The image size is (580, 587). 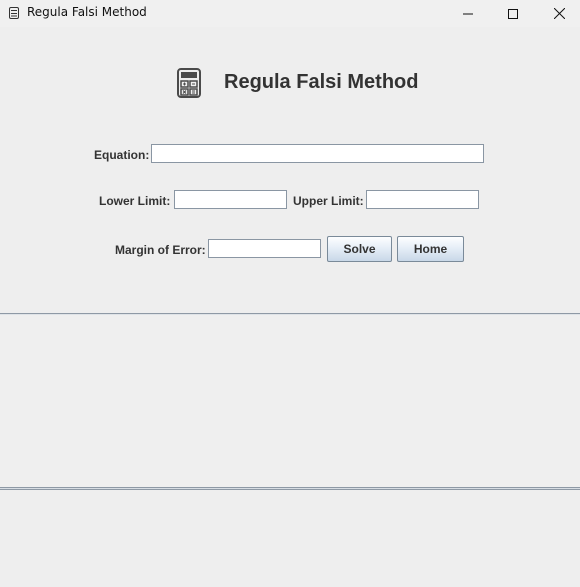 I want to click on close-icon, so click(x=559, y=13).